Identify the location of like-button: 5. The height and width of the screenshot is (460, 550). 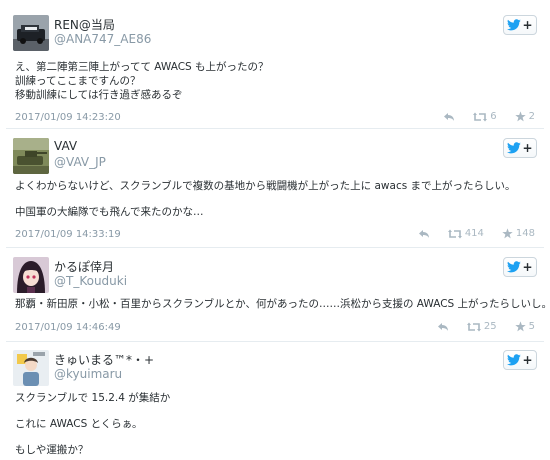
(524, 326).